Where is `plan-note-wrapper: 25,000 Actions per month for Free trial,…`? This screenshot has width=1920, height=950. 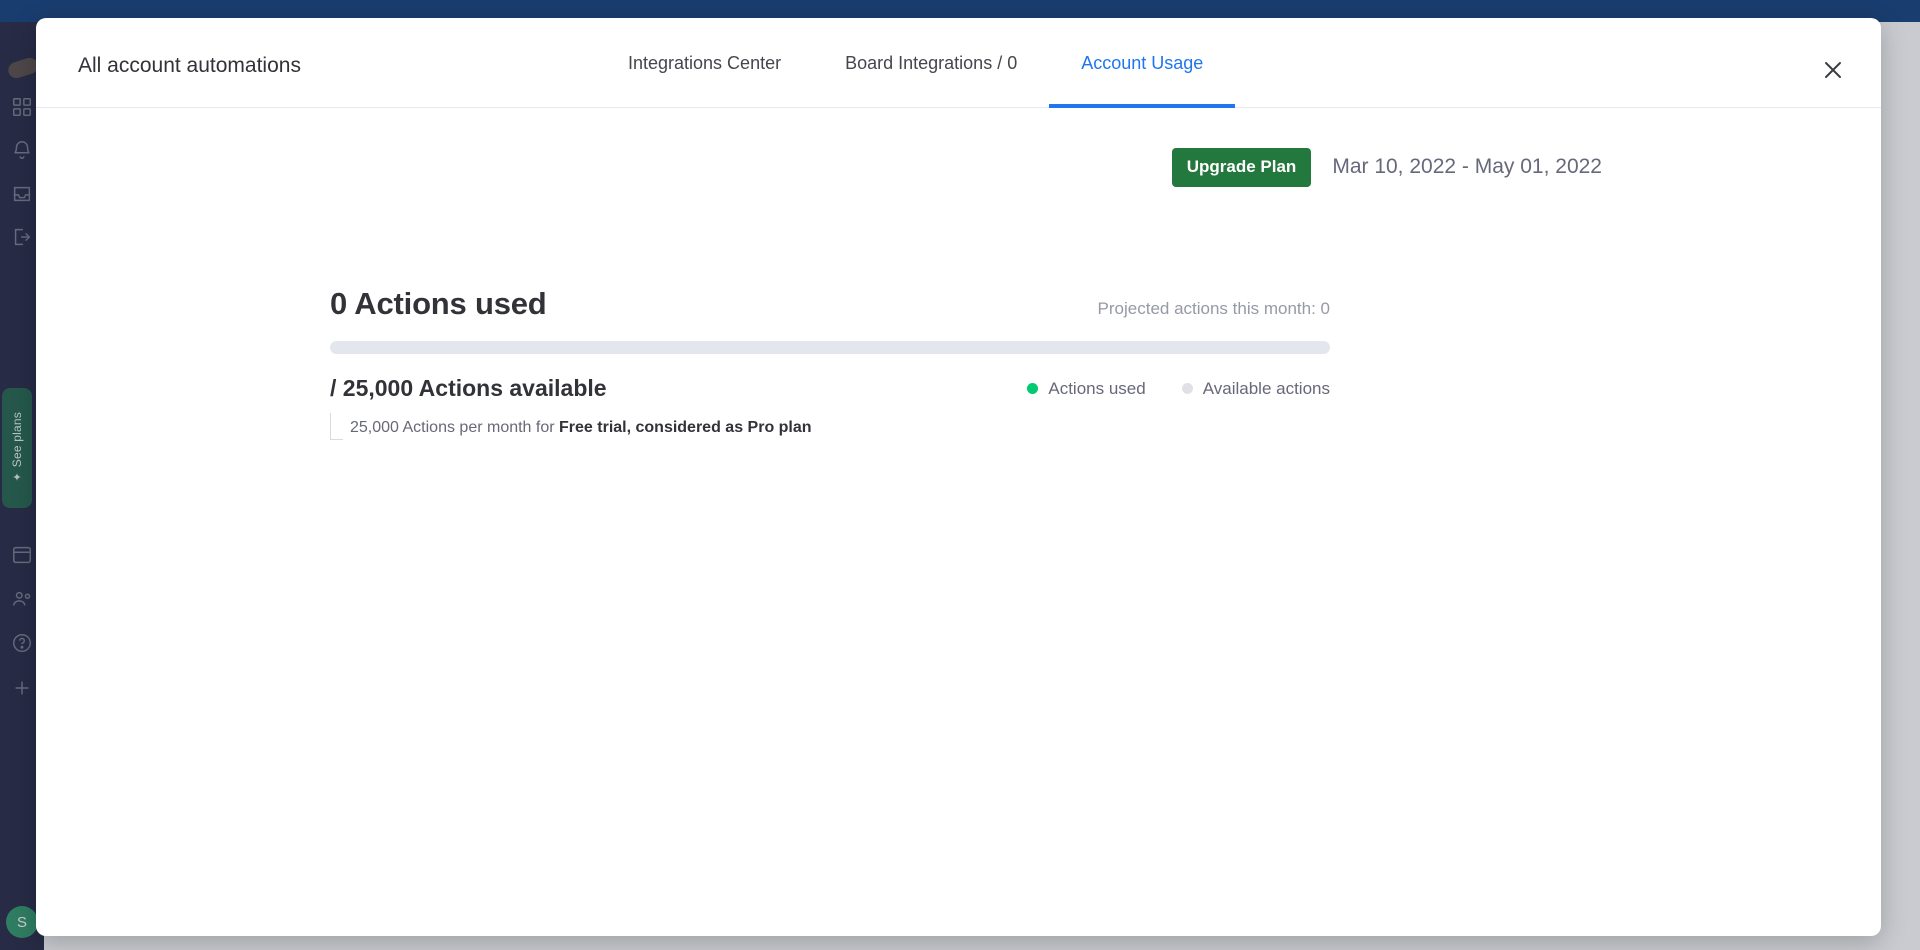
plan-note-wrapper: 25,000 Actions per month for Free trial,… is located at coordinates (830, 426).